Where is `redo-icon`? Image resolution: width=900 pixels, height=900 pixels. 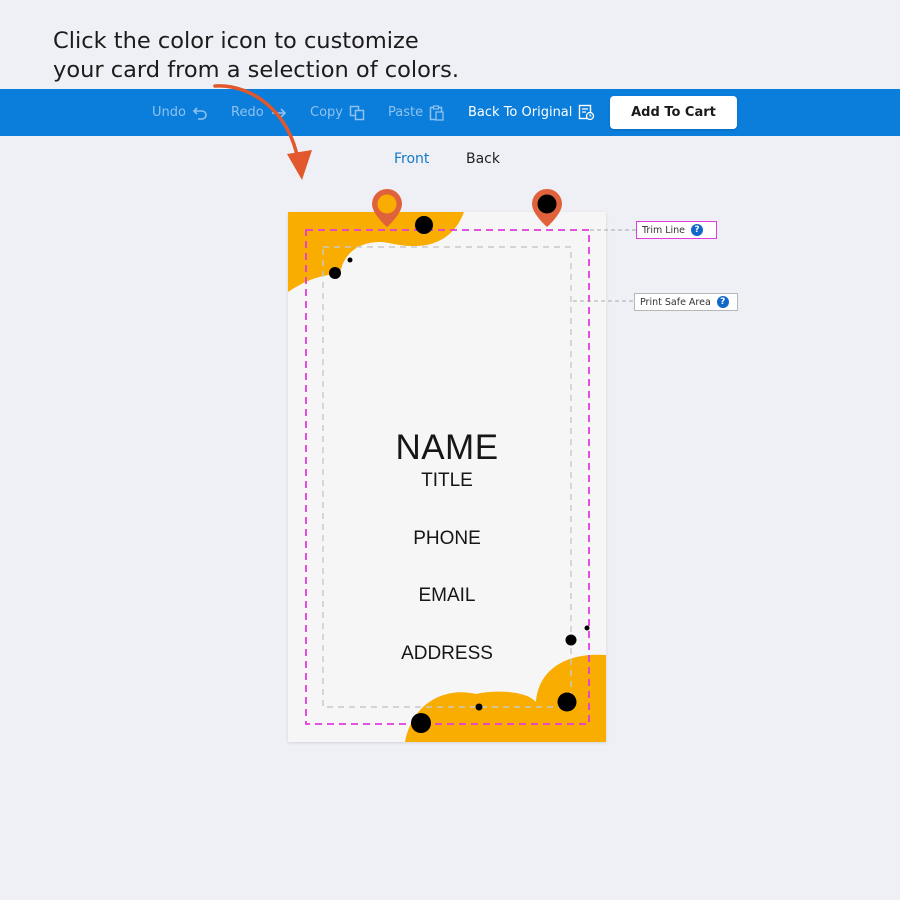
redo-icon is located at coordinates (278, 112).